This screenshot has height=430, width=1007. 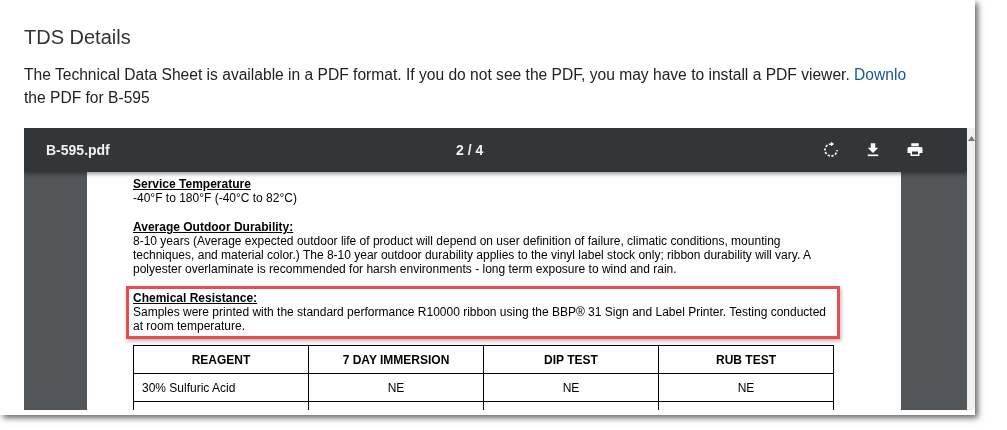 I want to click on column-header: DIP TEST, so click(x=571, y=359).